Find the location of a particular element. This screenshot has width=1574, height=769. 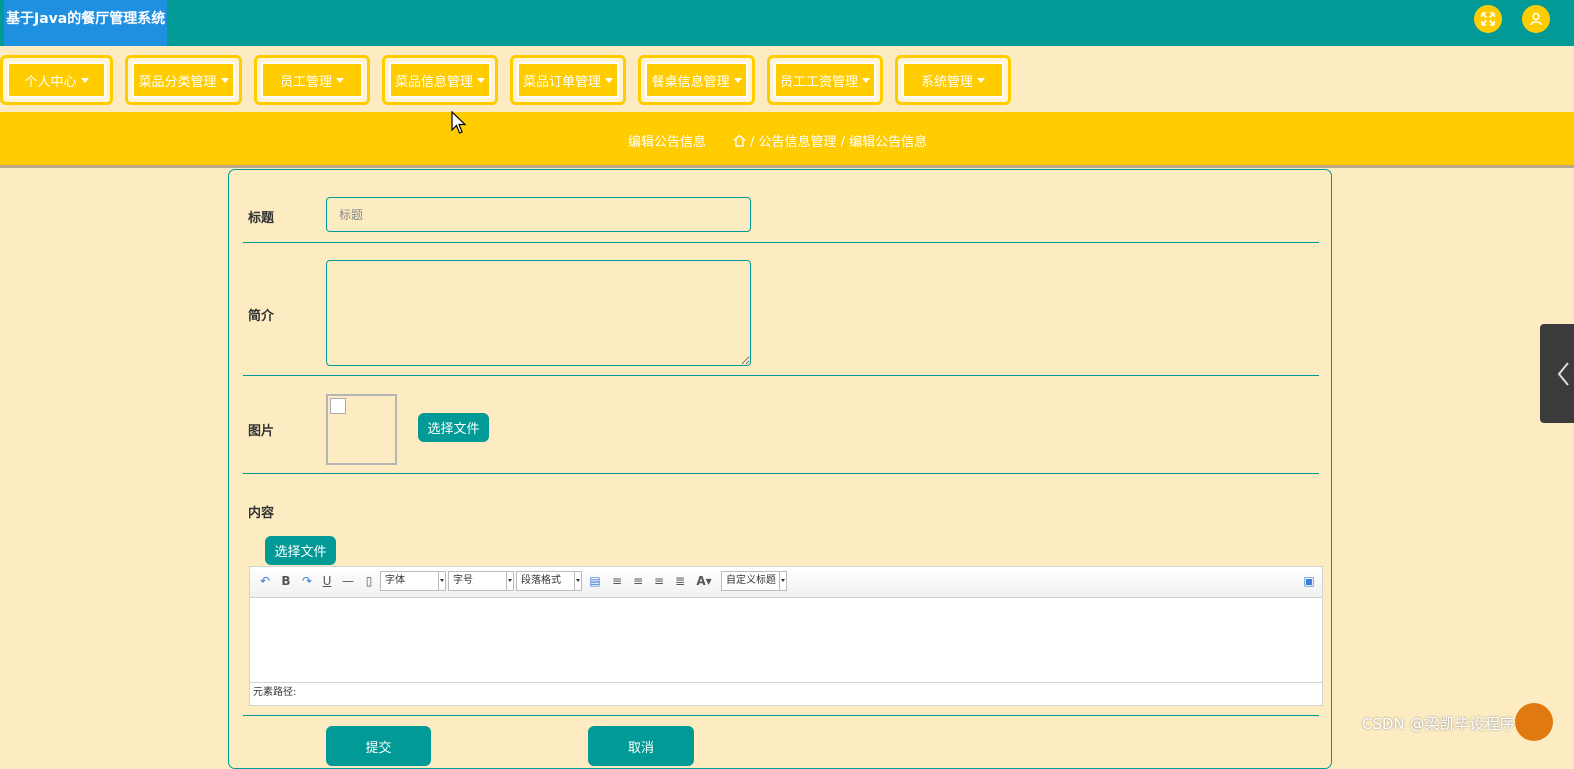

nav-item-personal-center: 个人中心 is located at coordinates (56, 80).